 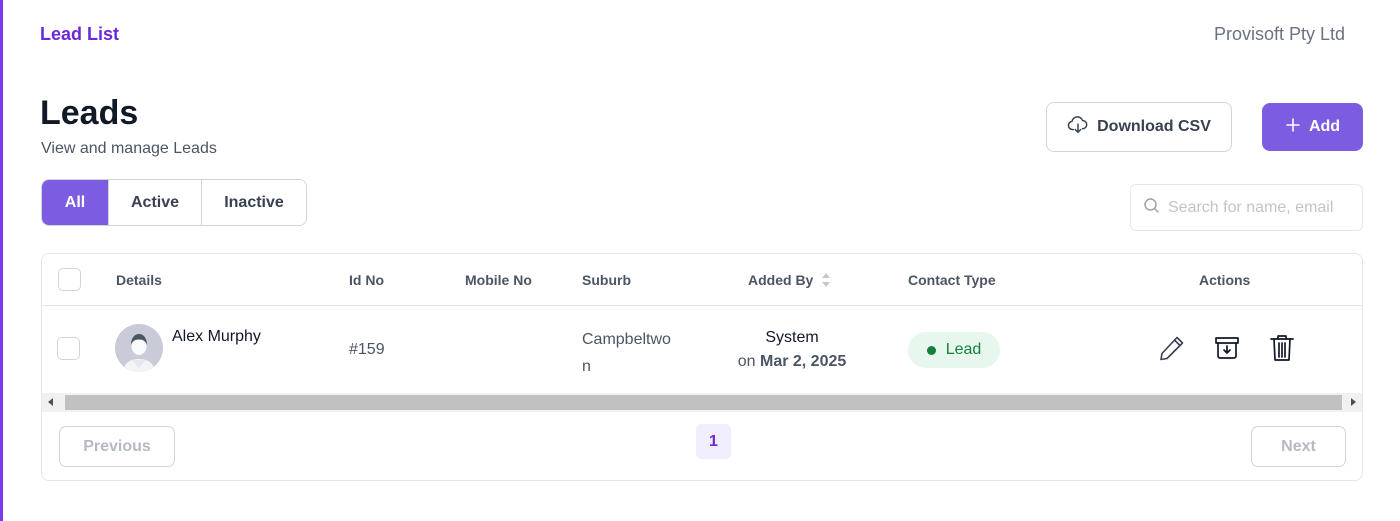 I want to click on status-dot, so click(x=931, y=350).